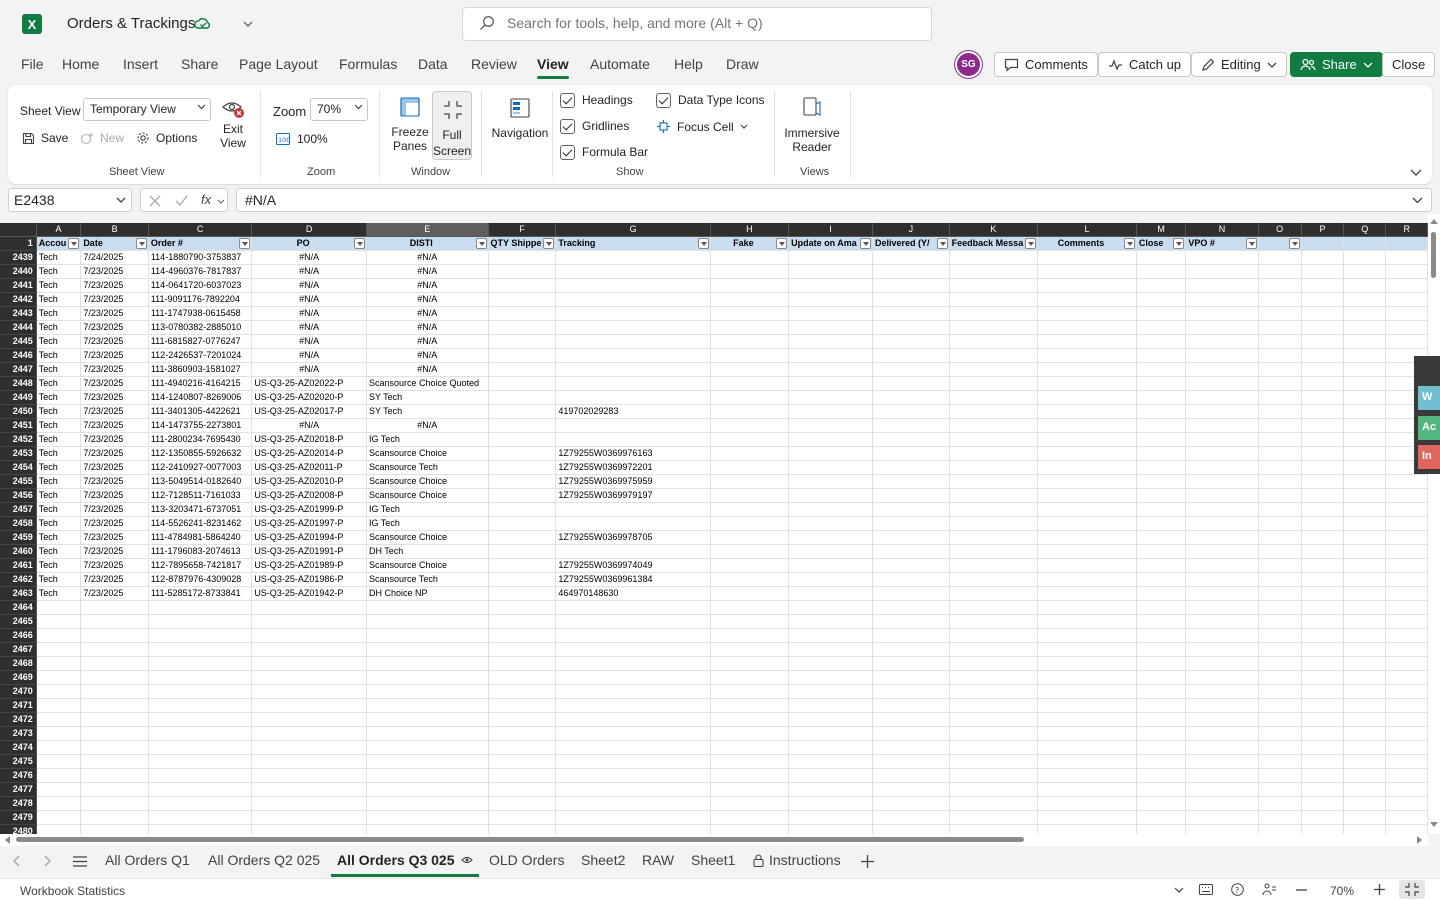 The image size is (1440, 900). I want to click on header-cell: Tracking, so click(633, 243).